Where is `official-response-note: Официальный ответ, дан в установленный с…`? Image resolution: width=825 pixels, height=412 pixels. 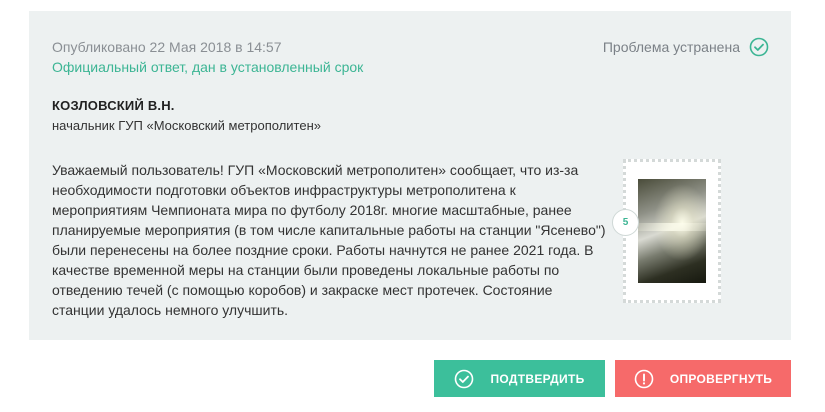
official-response-note: Официальный ответ, дан в установленный с… is located at coordinates (208, 67).